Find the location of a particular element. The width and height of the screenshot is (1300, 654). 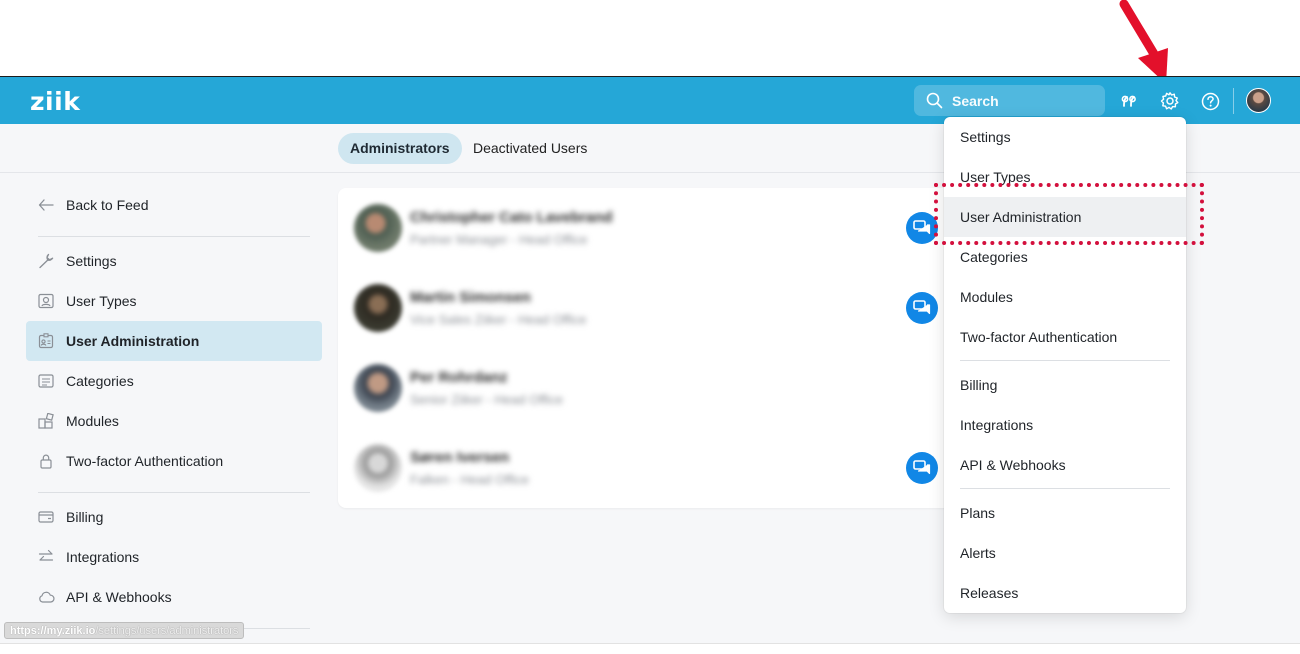

admin-name: Søren Iversen is located at coordinates (460, 457).